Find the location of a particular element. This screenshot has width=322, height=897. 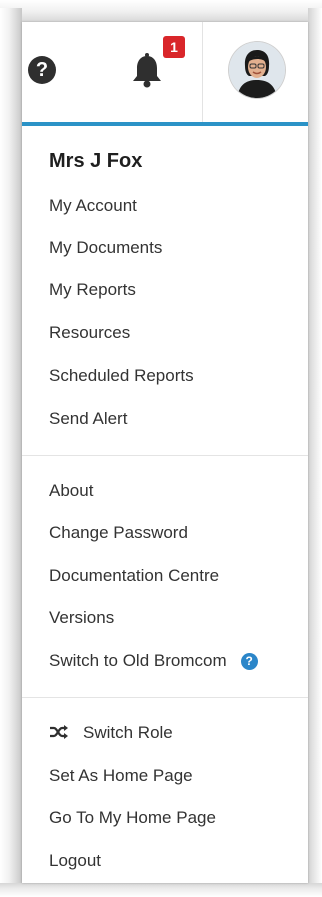

notification-badge: 1 is located at coordinates (174, 47).